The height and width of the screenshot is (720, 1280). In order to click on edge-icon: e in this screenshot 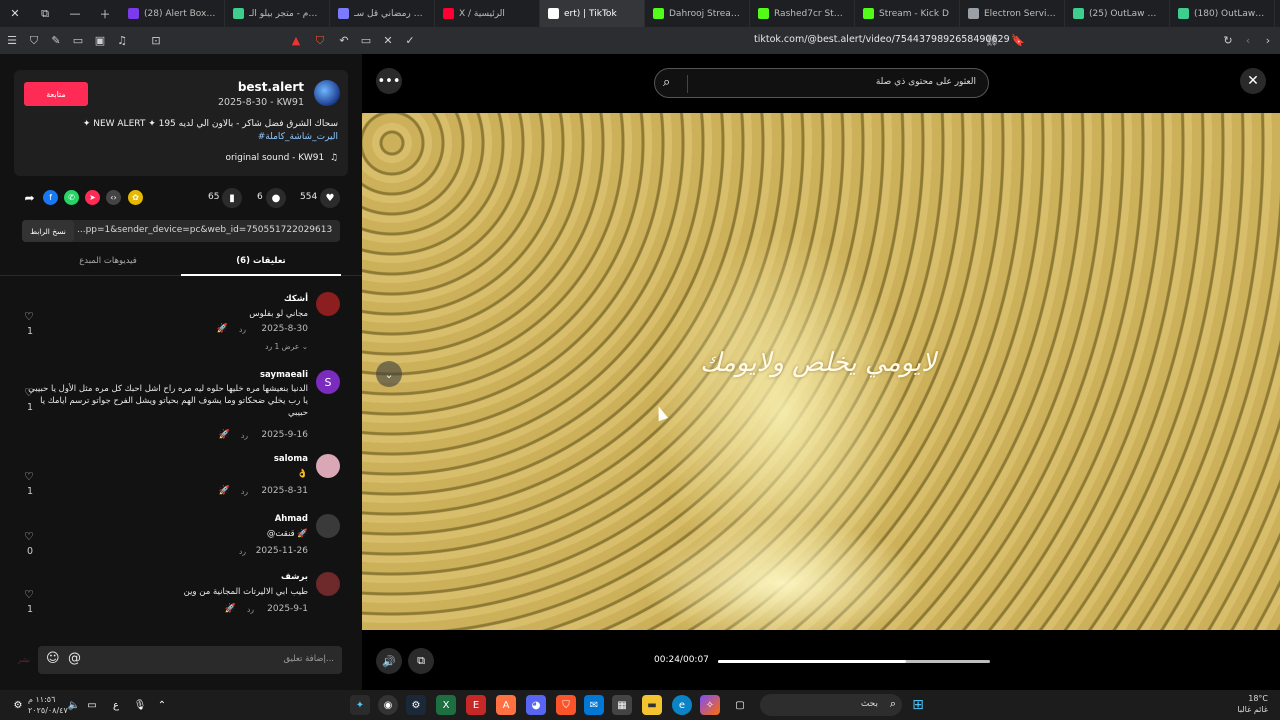, I will do `click(682, 705)`.